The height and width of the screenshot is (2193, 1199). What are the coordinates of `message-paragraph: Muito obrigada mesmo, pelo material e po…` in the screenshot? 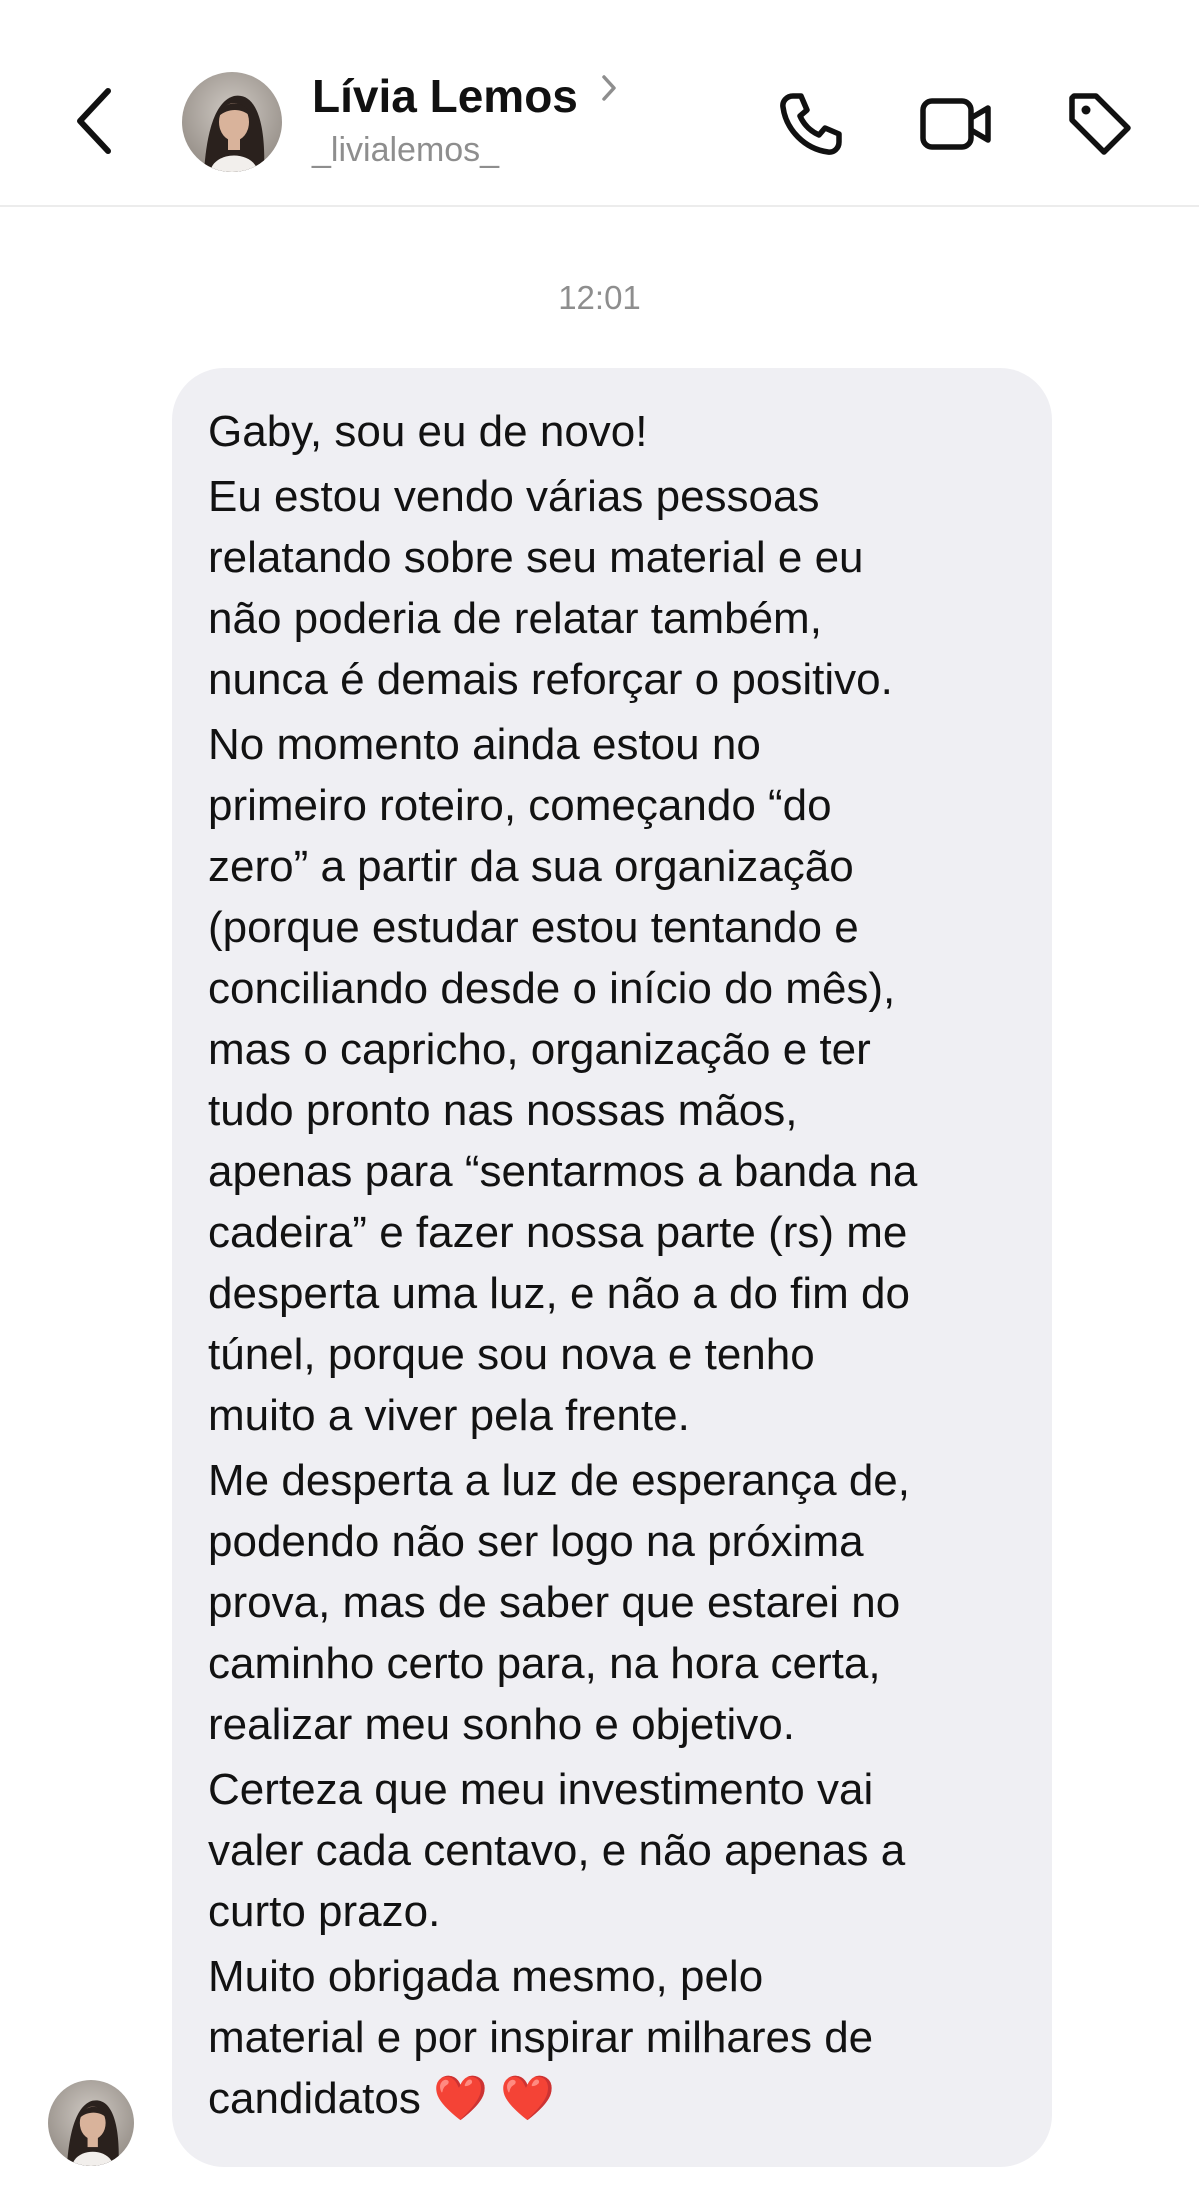 It's located at (541, 2037).